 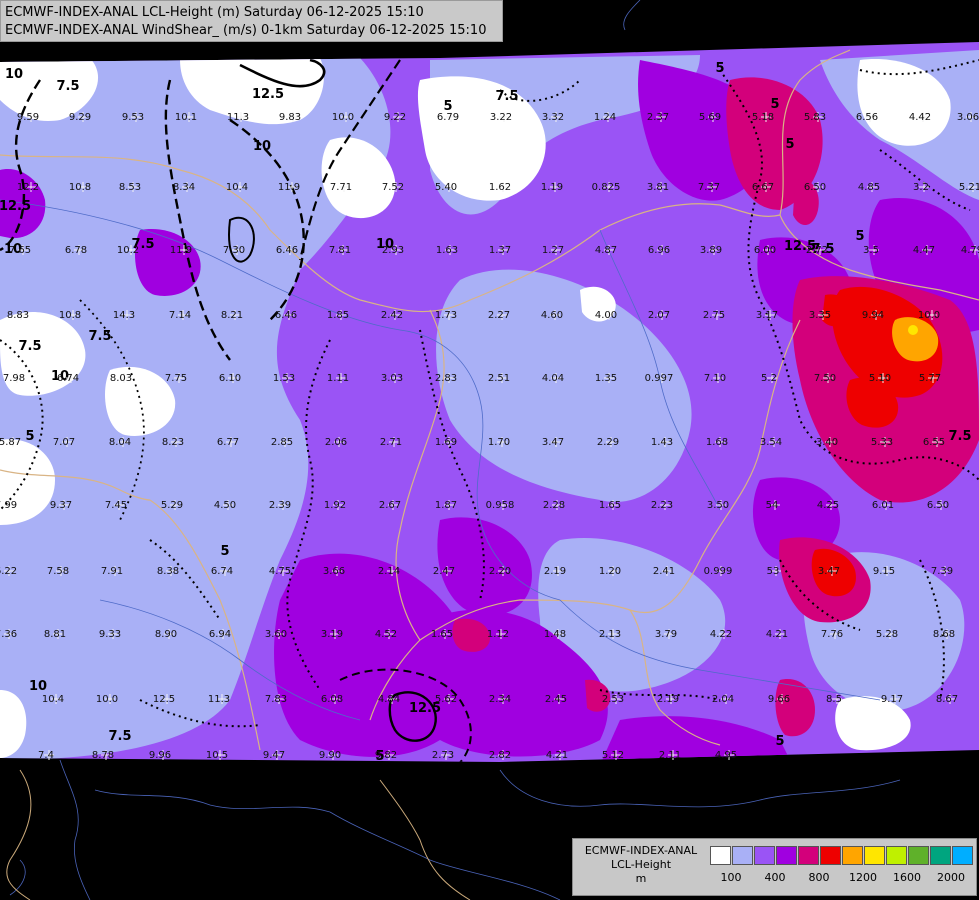 What do you see at coordinates (393, 187) in the screenshot?
I see `station-value: 7.52` at bounding box center [393, 187].